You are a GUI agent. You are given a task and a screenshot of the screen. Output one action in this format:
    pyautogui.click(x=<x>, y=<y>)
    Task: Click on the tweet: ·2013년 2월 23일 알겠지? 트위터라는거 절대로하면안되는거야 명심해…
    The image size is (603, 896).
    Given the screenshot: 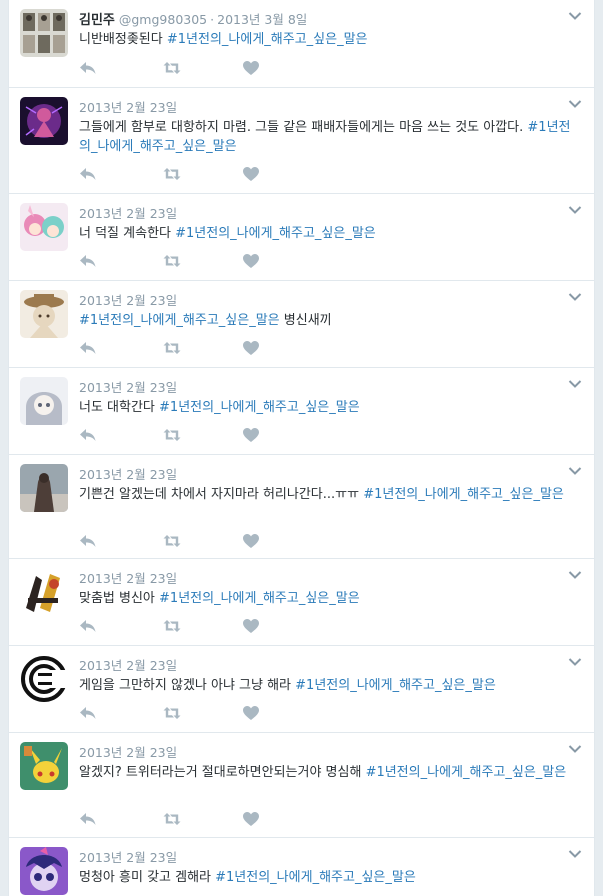 What is the action you would take?
    pyautogui.click(x=301, y=785)
    